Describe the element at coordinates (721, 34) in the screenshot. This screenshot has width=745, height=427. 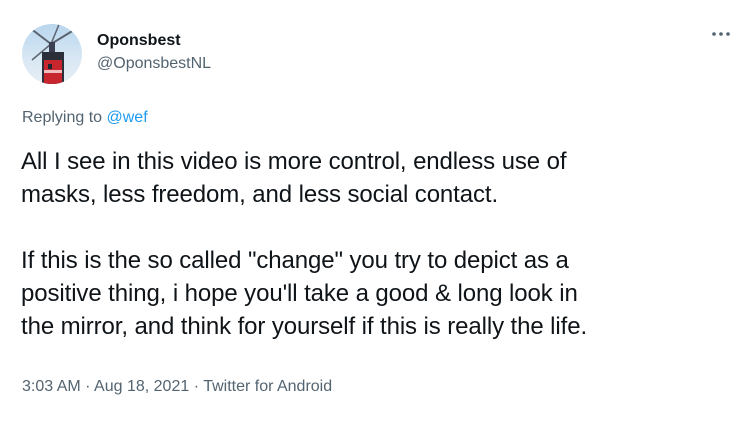
I see `more-options-icon` at that location.